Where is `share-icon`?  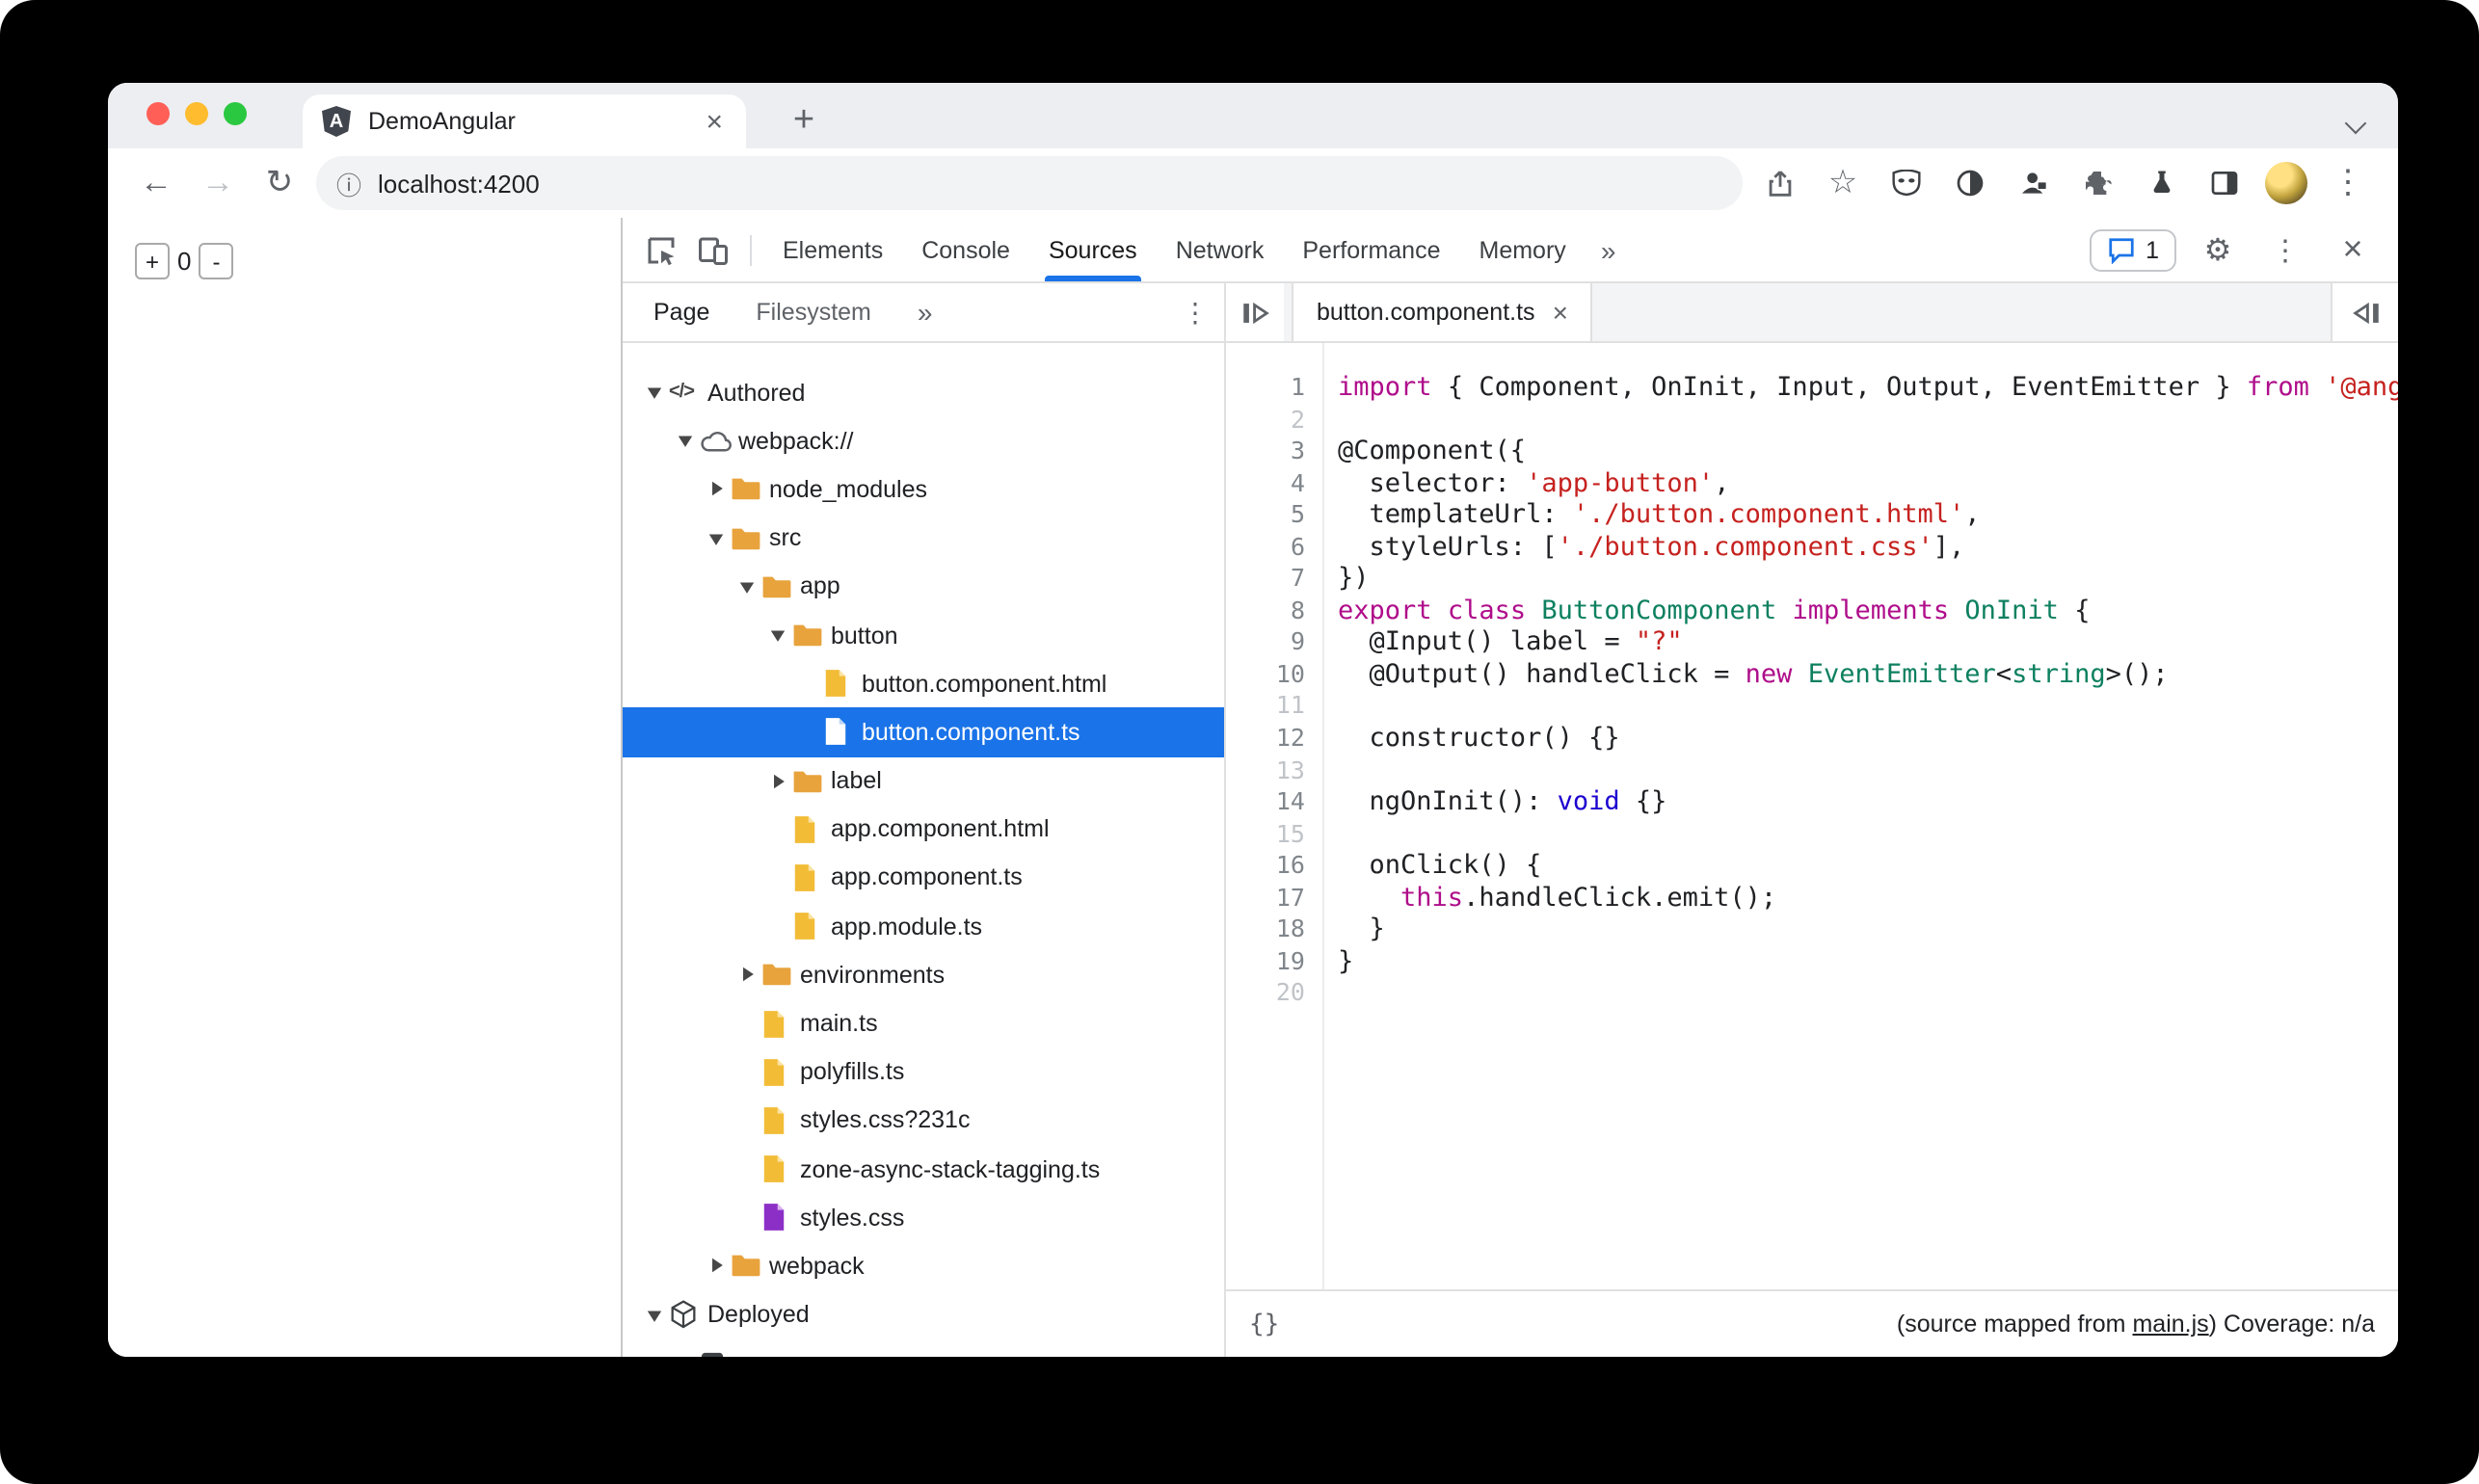
share-icon is located at coordinates (1779, 183).